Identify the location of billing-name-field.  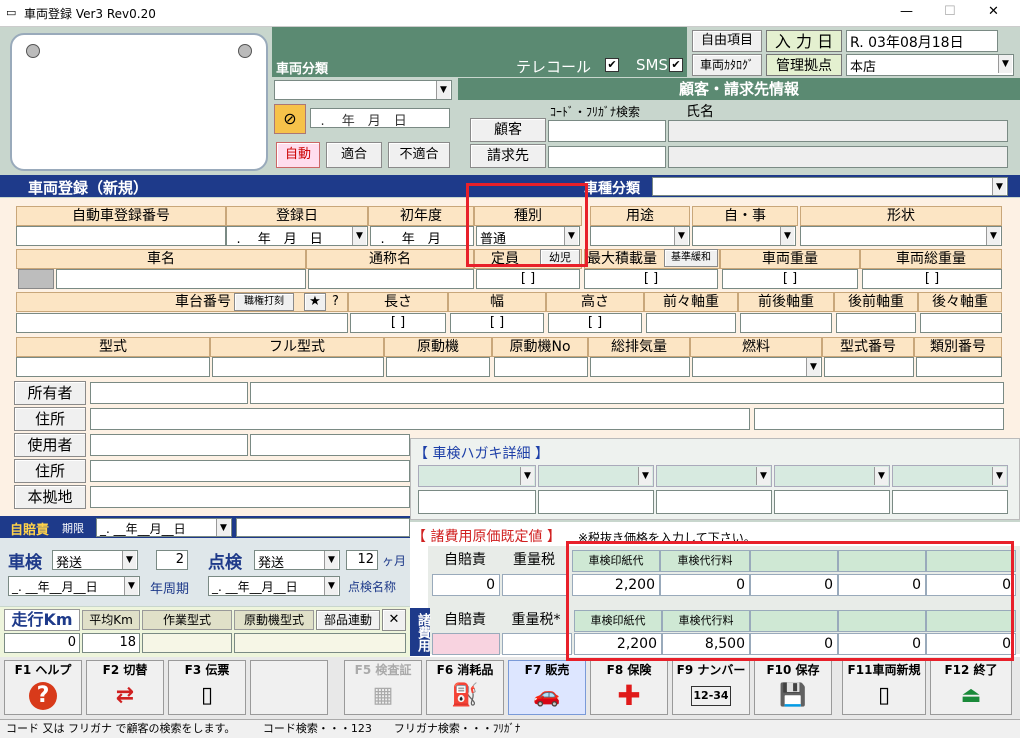
(838, 157).